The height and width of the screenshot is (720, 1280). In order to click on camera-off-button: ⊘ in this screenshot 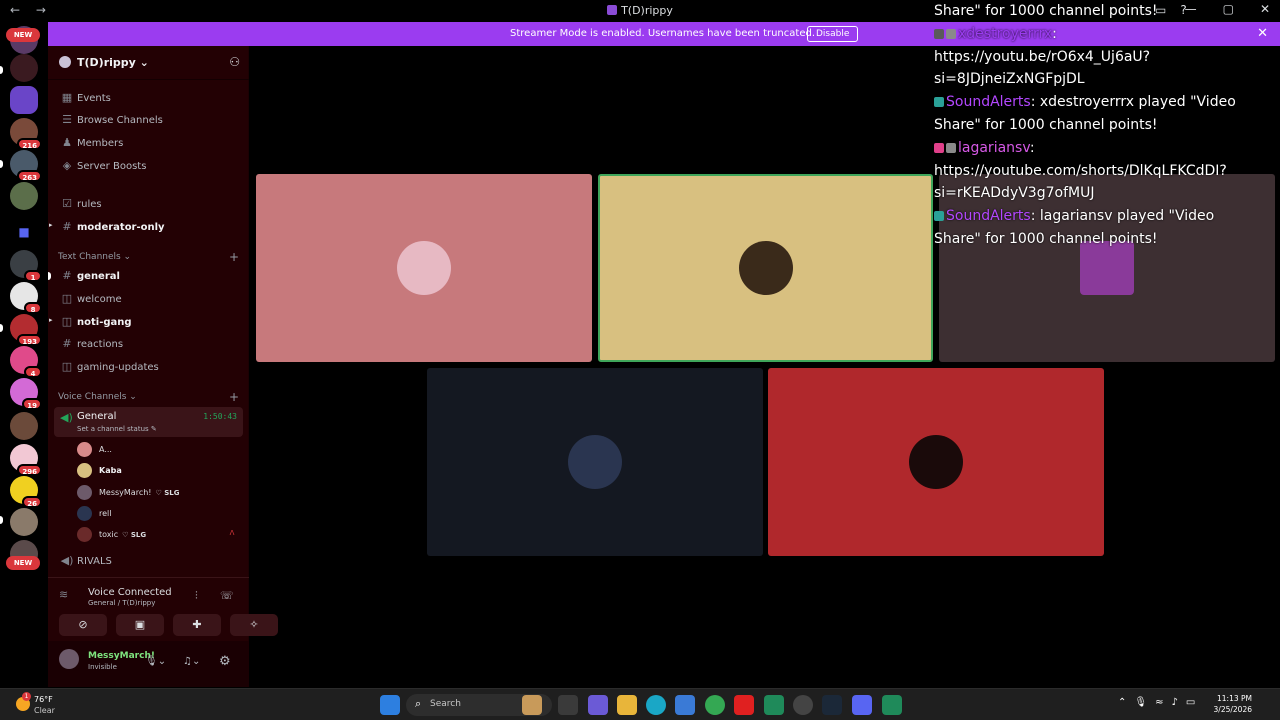, I will do `click(83, 625)`.